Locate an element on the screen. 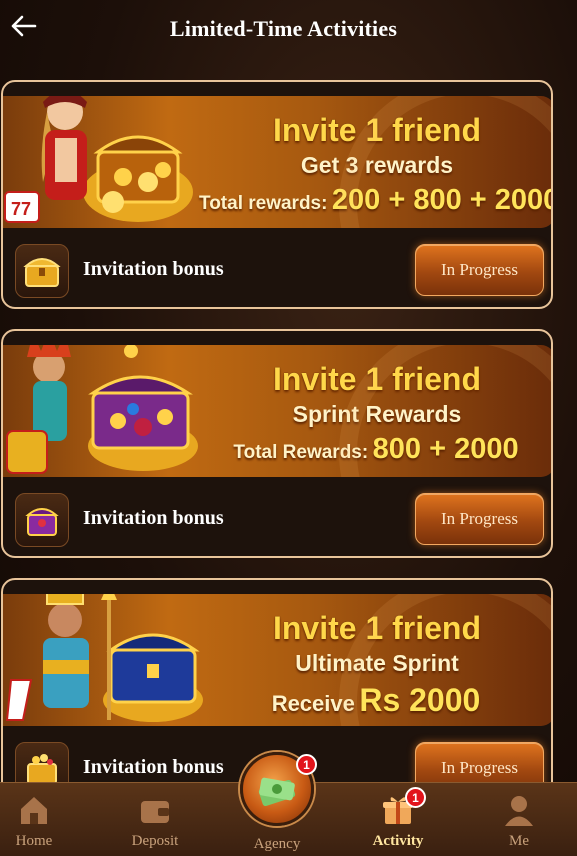  banner-rewards: Receive Rs 2000 is located at coordinates (375, 700).